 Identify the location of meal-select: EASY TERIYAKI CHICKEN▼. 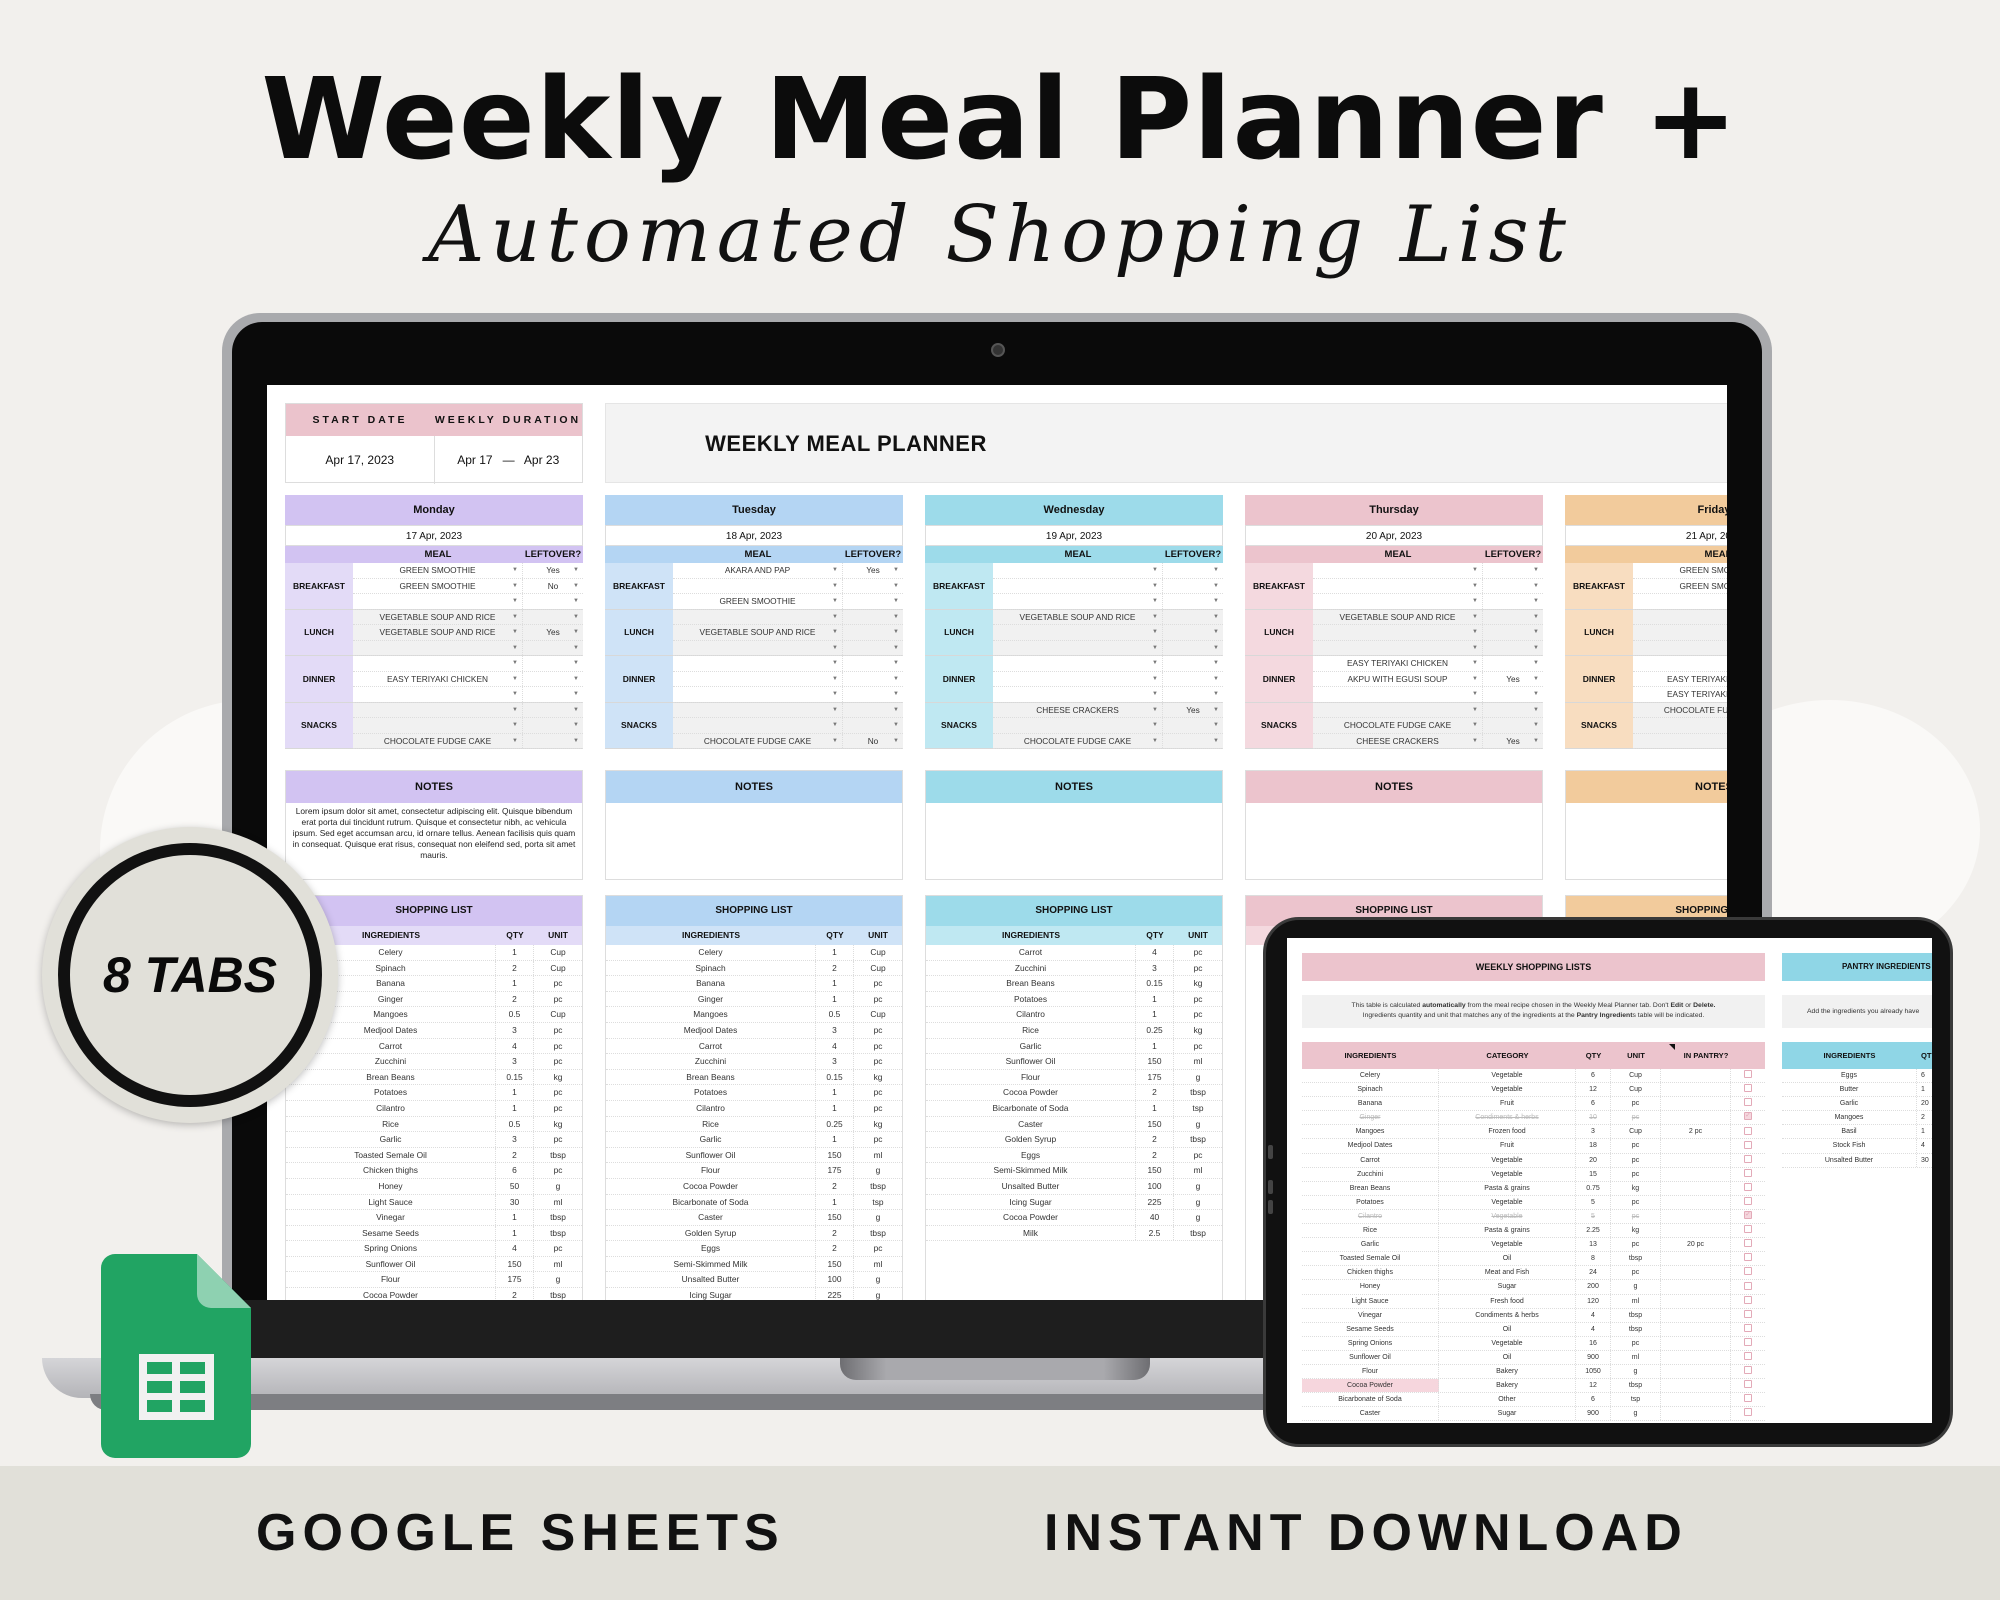
(1680, 679).